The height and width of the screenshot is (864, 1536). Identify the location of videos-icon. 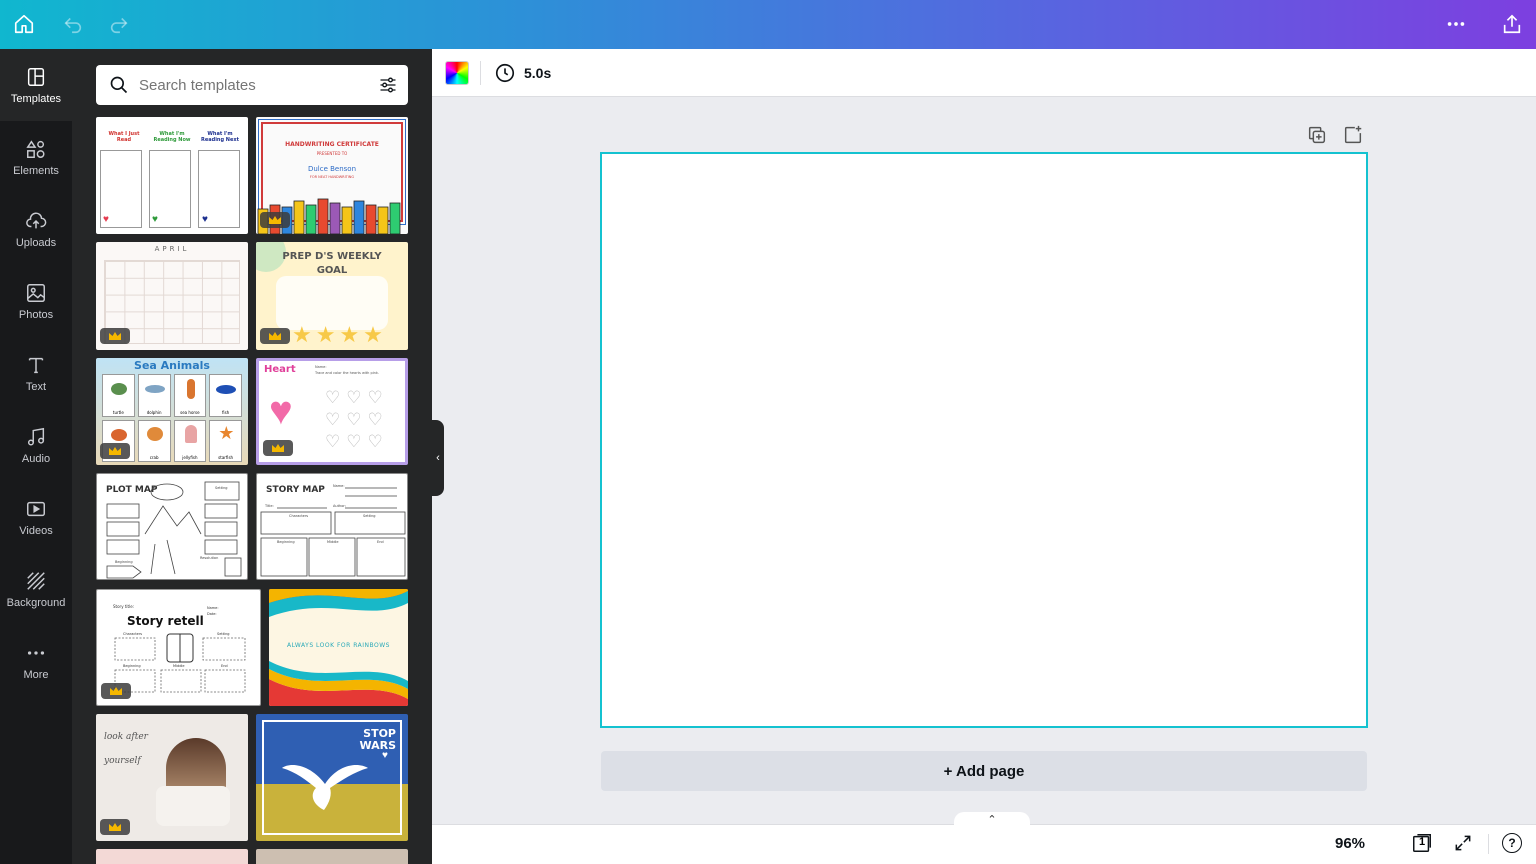
(36, 508).